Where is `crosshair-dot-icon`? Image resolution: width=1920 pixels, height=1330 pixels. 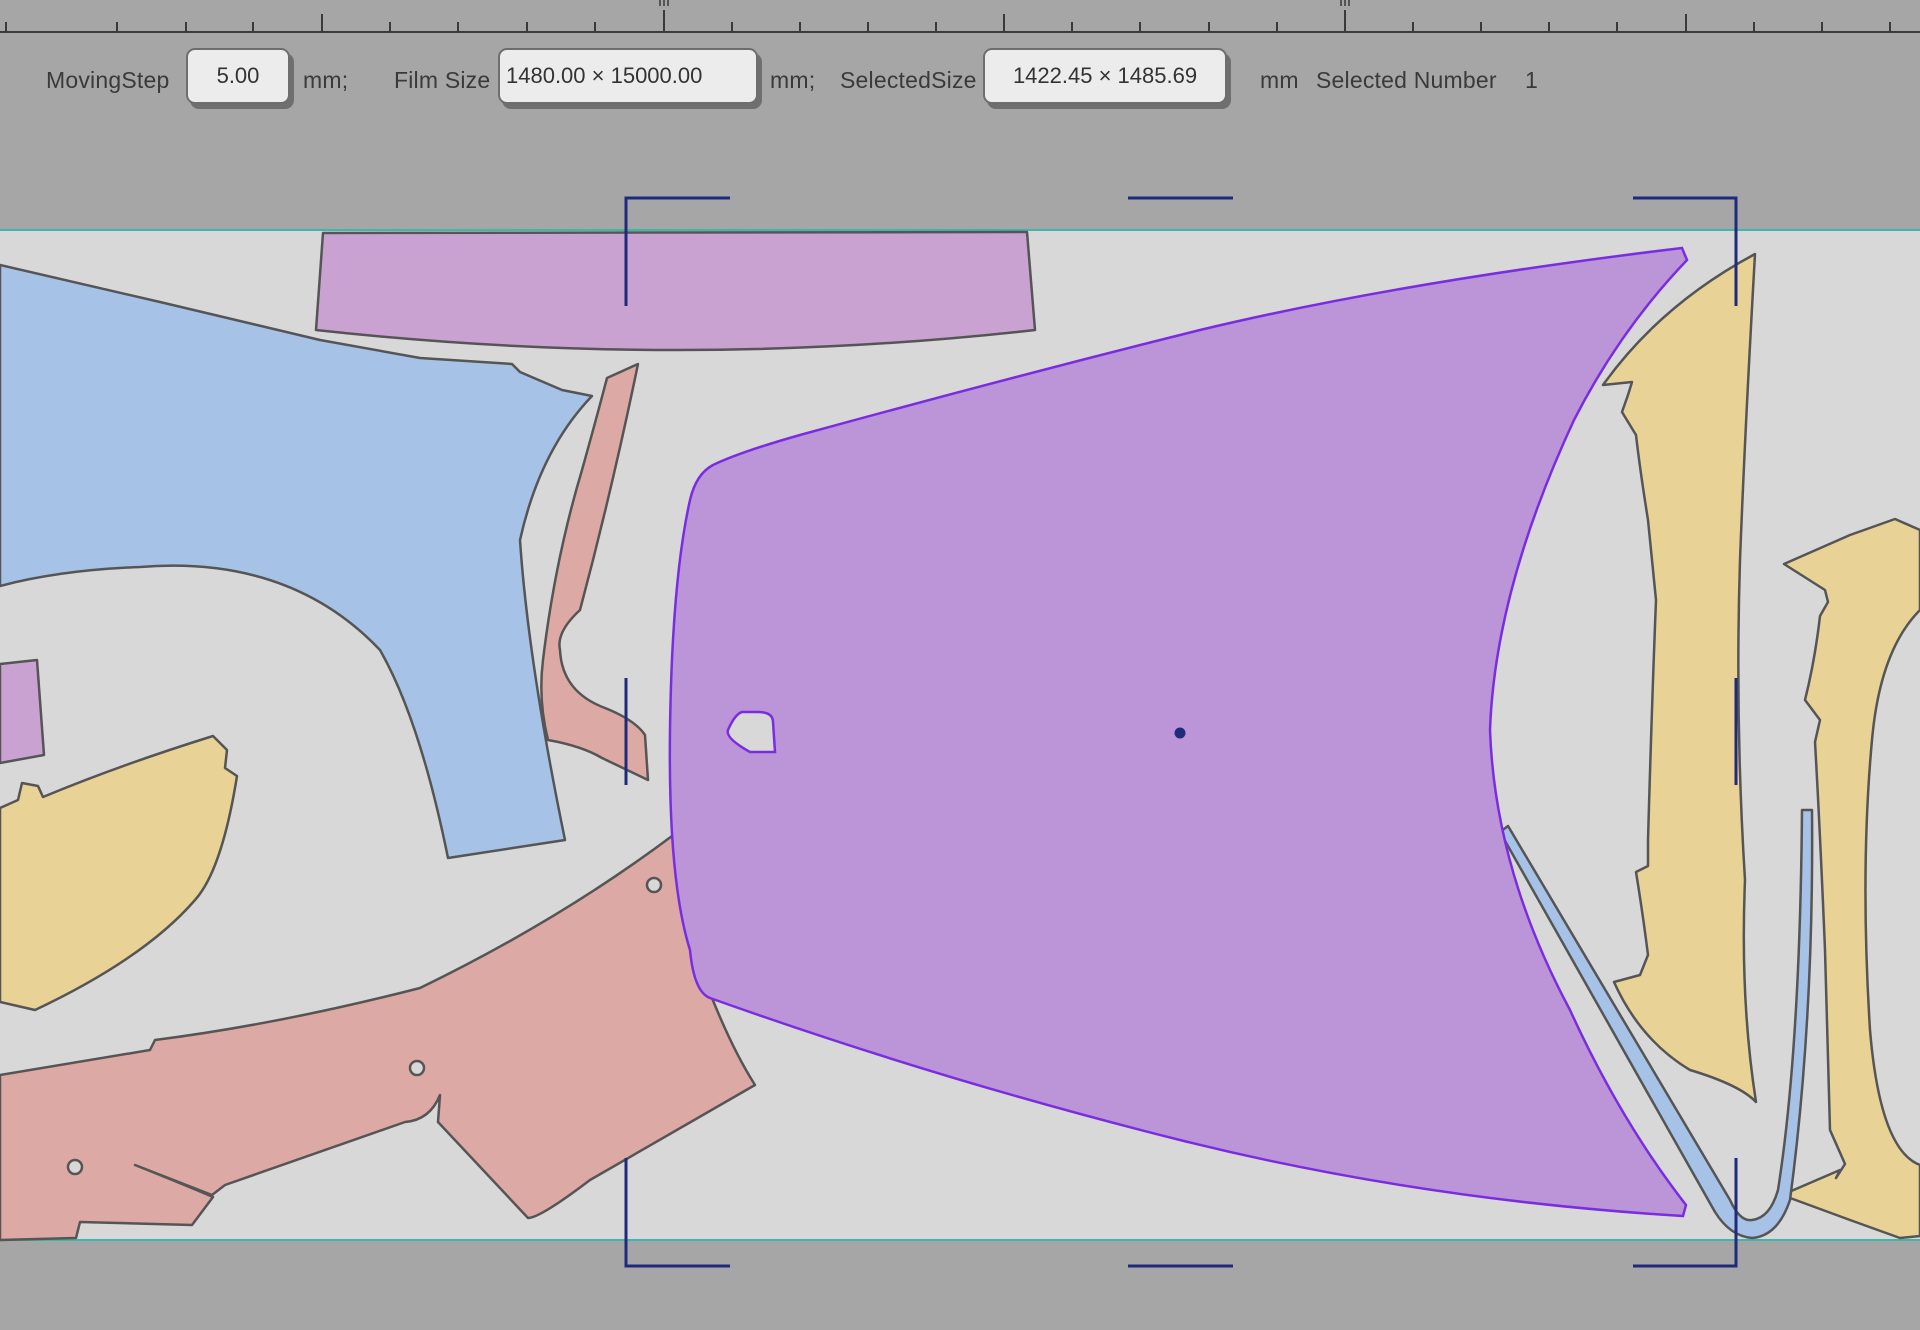
crosshair-dot-icon is located at coordinates (1180, 733).